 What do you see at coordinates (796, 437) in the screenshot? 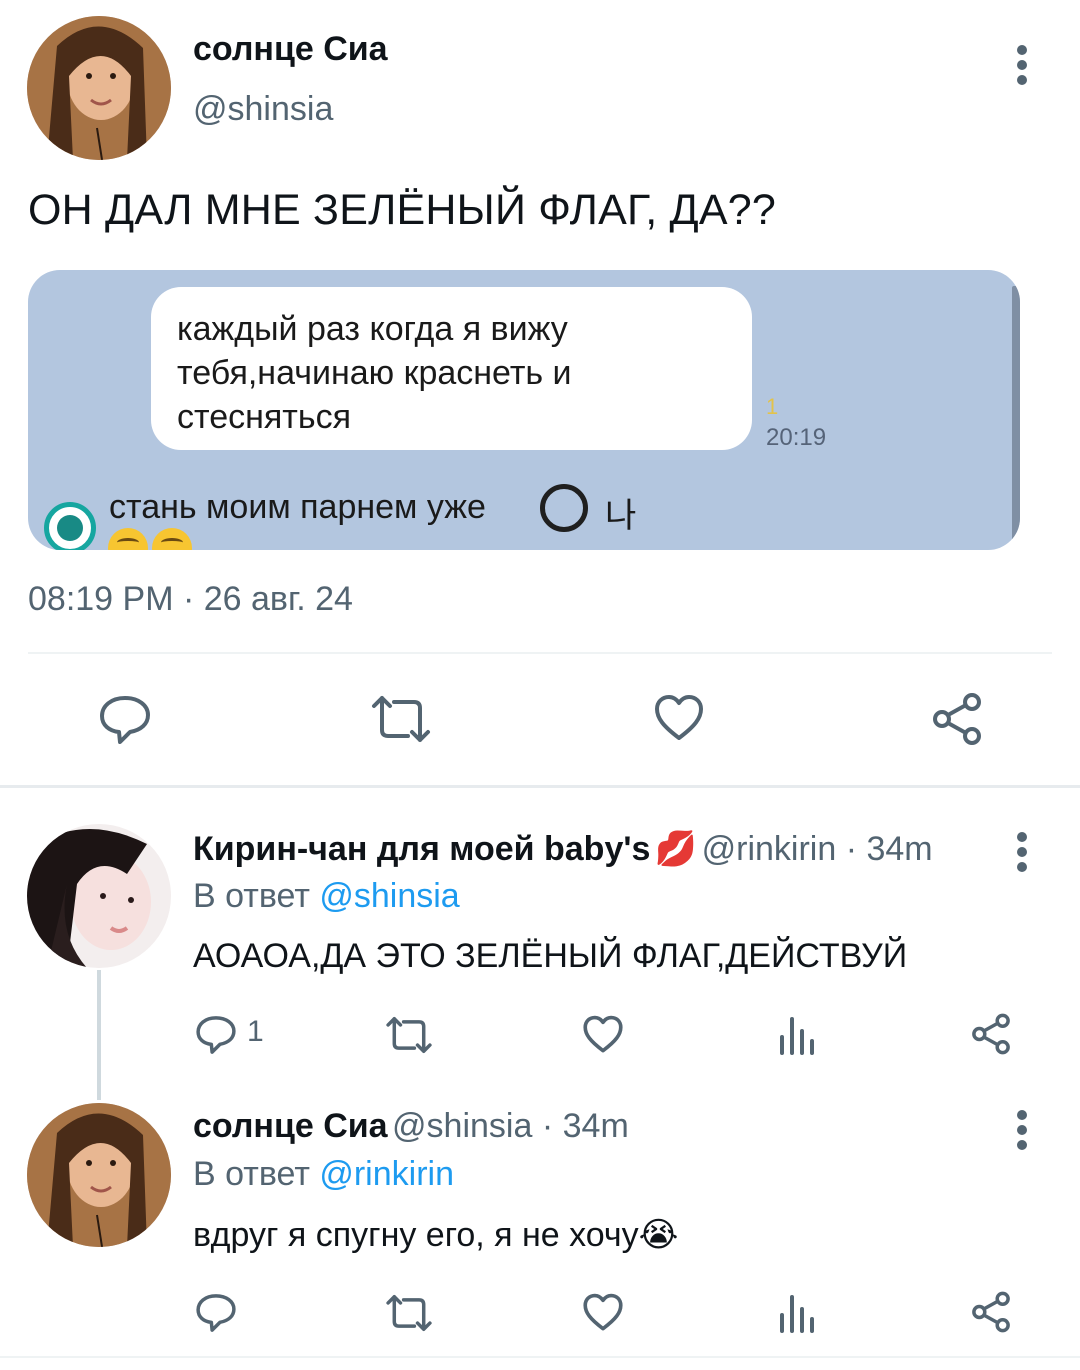
I see `message-time: 20:19` at bounding box center [796, 437].